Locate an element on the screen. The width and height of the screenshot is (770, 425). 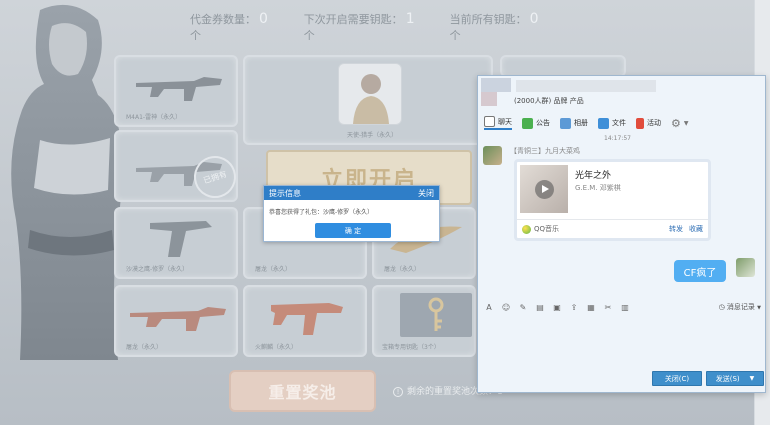
prize-name: 天使-猎手（永久） is located at coordinates (372, 135).